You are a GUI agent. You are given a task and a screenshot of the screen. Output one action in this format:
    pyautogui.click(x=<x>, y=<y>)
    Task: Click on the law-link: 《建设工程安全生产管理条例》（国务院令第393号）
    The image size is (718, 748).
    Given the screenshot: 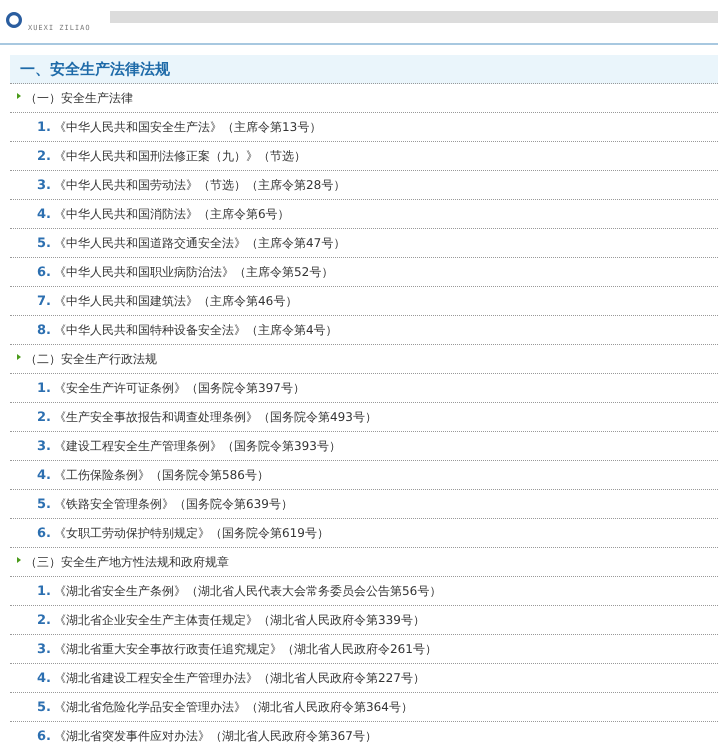 What is the action you would take?
    pyautogui.click(x=197, y=446)
    